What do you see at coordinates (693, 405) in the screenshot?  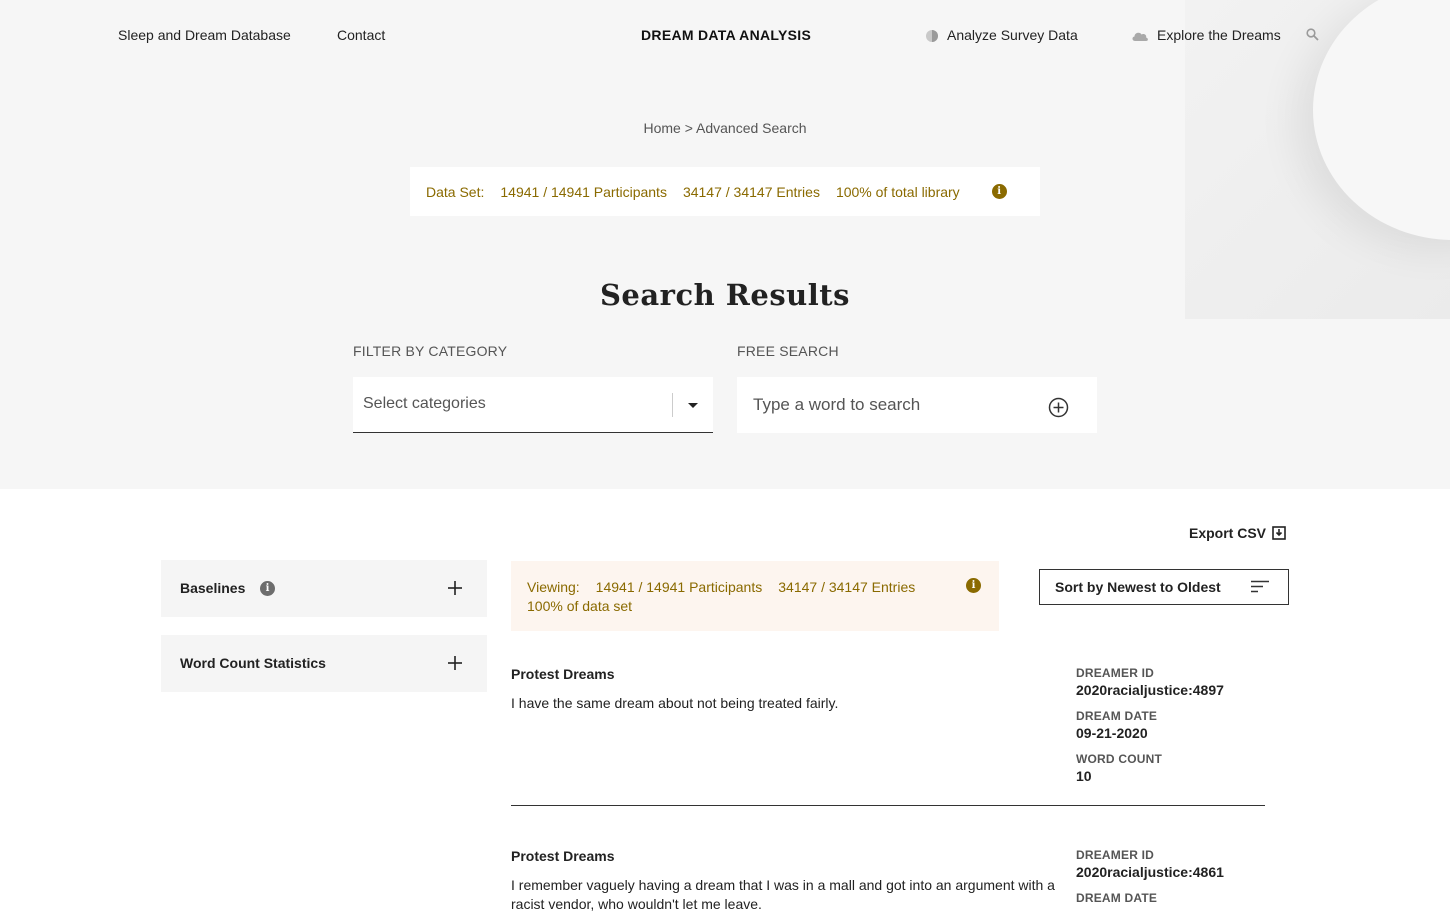 I see `caret-down-icon` at bounding box center [693, 405].